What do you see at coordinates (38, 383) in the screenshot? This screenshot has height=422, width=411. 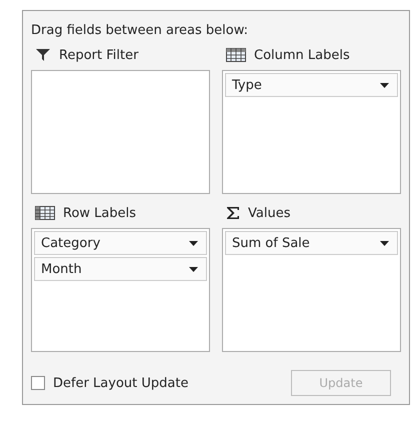 I see `checkbox` at bounding box center [38, 383].